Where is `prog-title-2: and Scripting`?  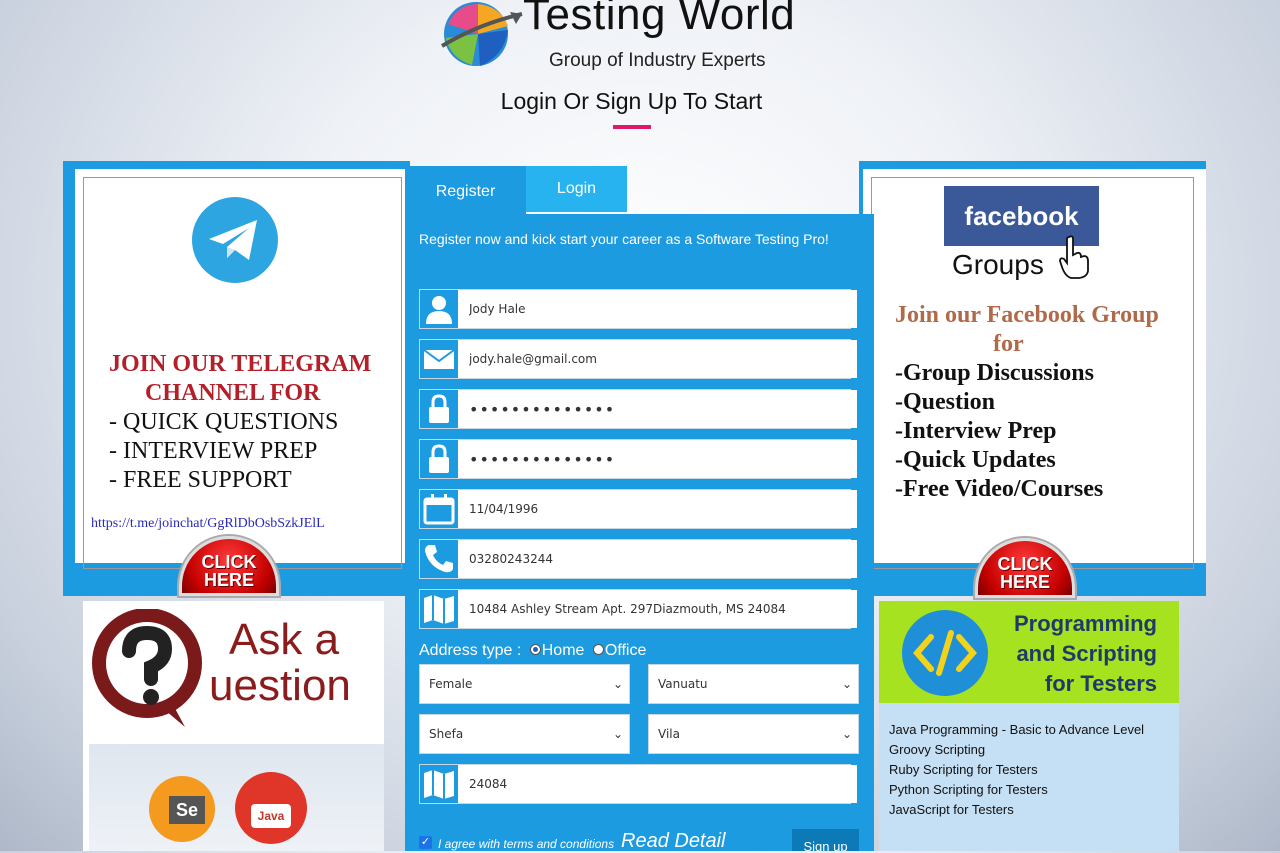 prog-title-2: and Scripting is located at coordinates (1086, 653).